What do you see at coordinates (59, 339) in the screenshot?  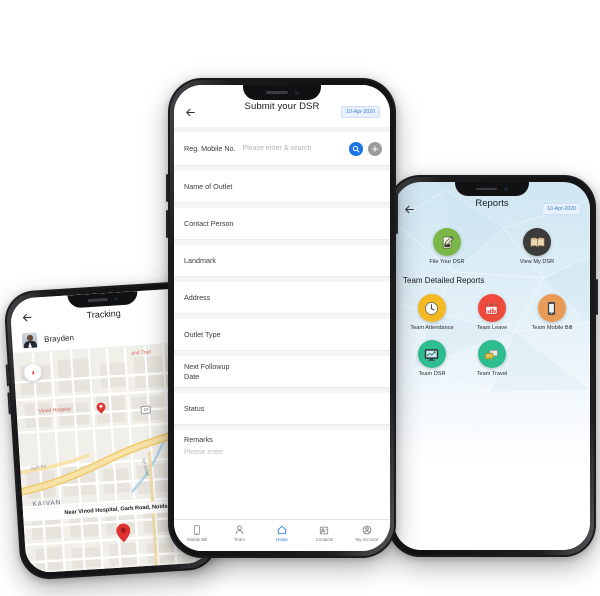 I see `user-name: Brayden` at bounding box center [59, 339].